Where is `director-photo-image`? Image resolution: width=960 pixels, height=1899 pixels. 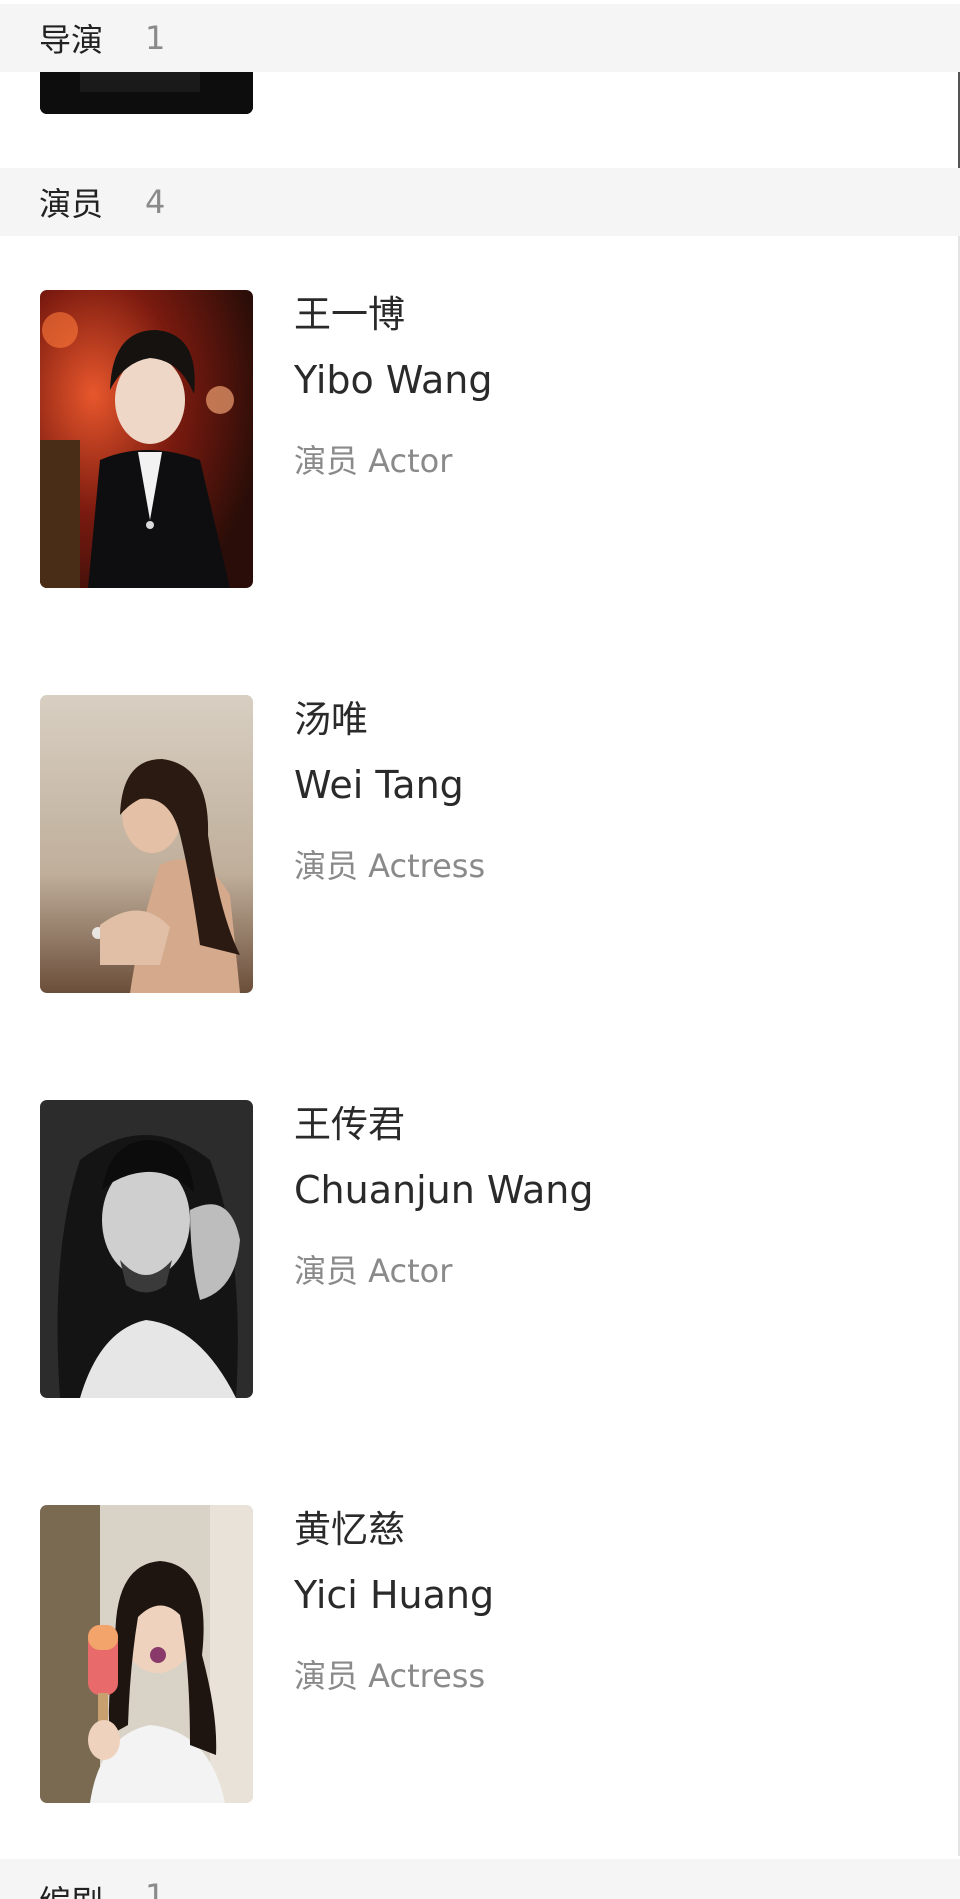
director-photo-image is located at coordinates (146, 93).